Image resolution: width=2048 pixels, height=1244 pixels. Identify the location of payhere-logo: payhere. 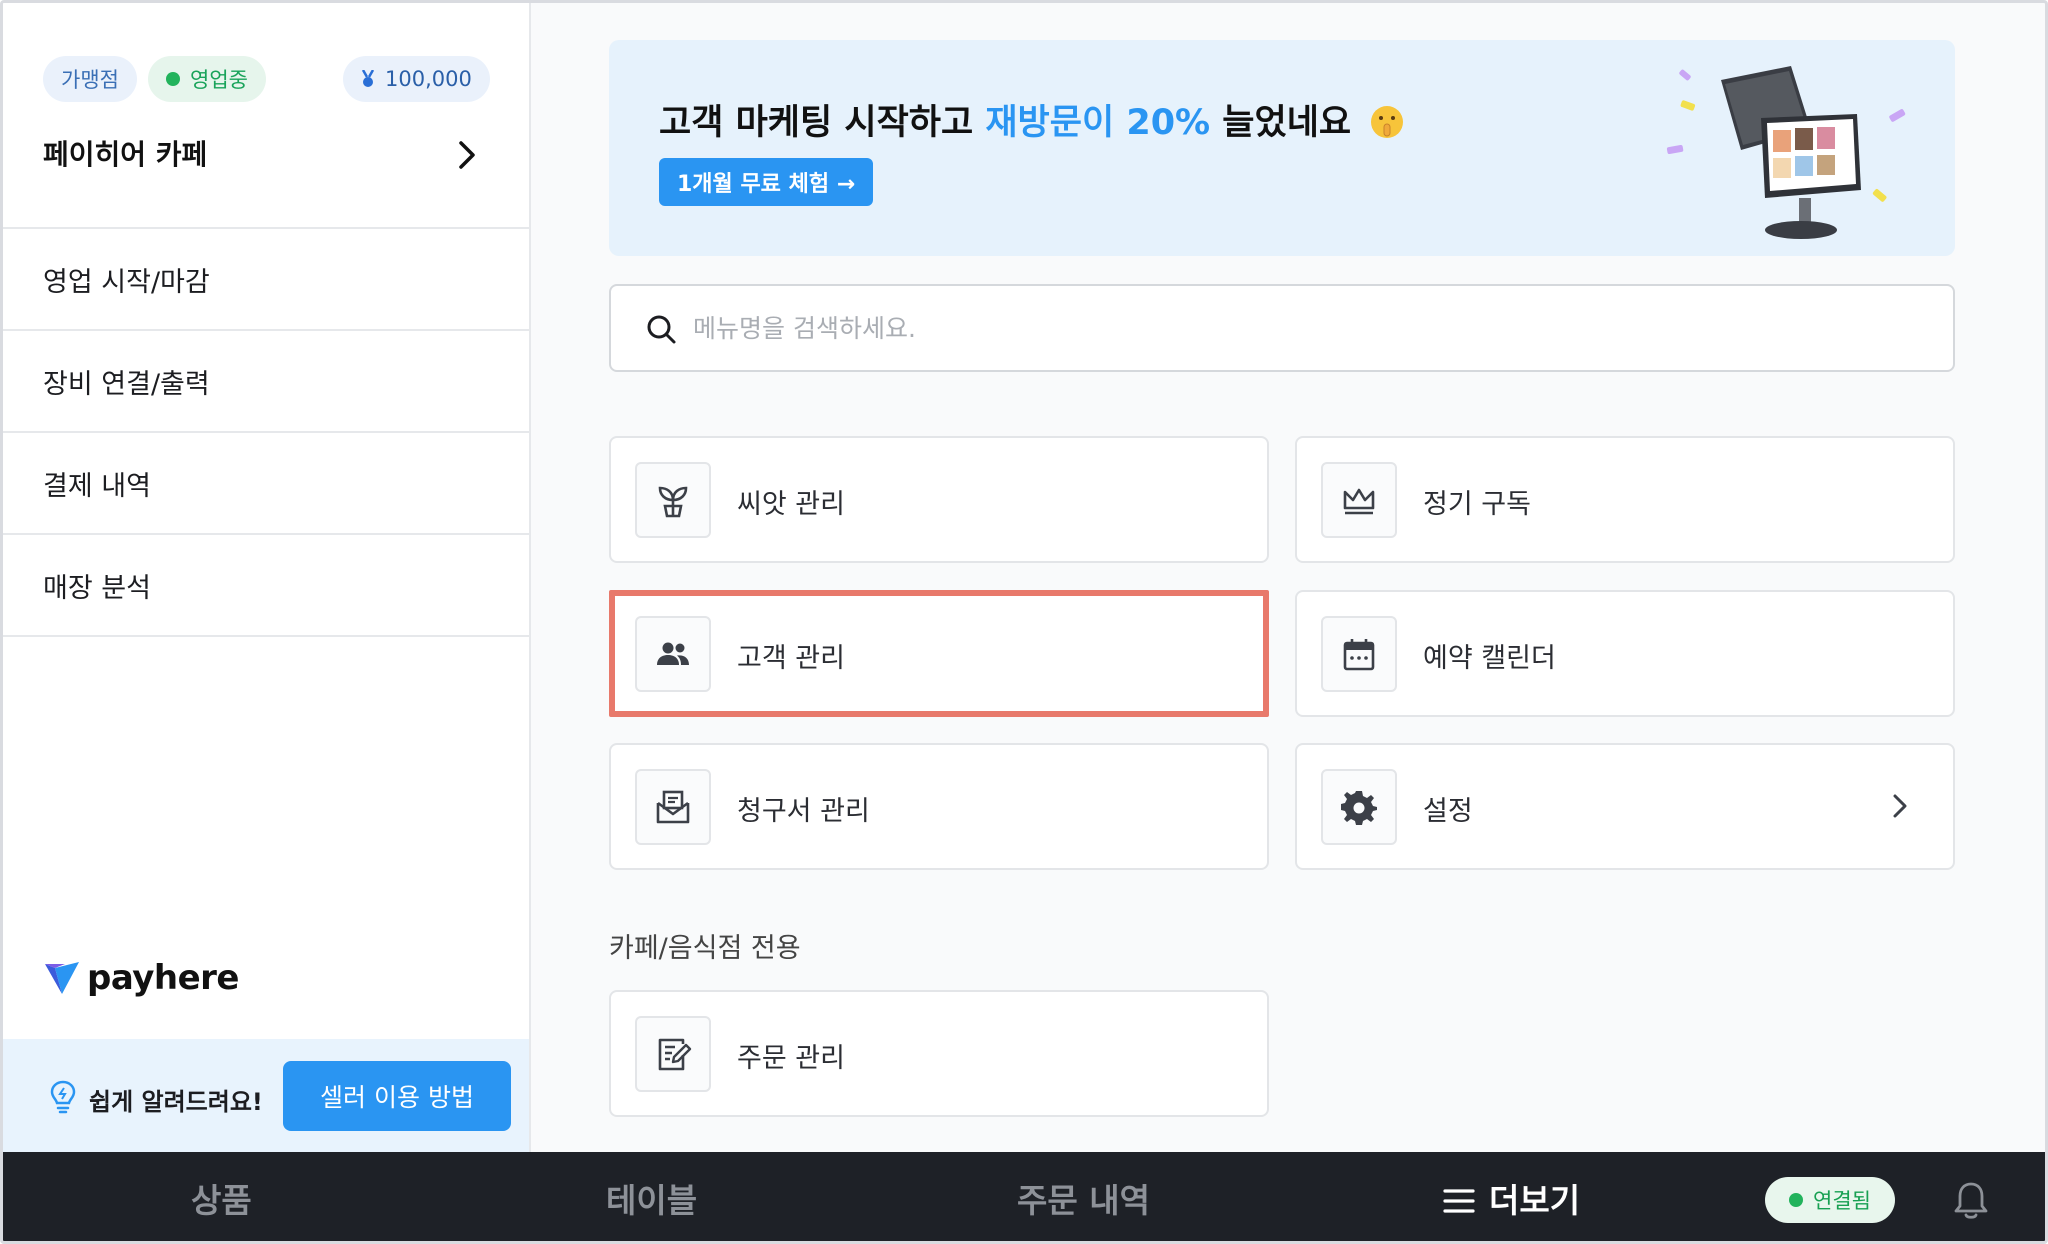
(141, 978).